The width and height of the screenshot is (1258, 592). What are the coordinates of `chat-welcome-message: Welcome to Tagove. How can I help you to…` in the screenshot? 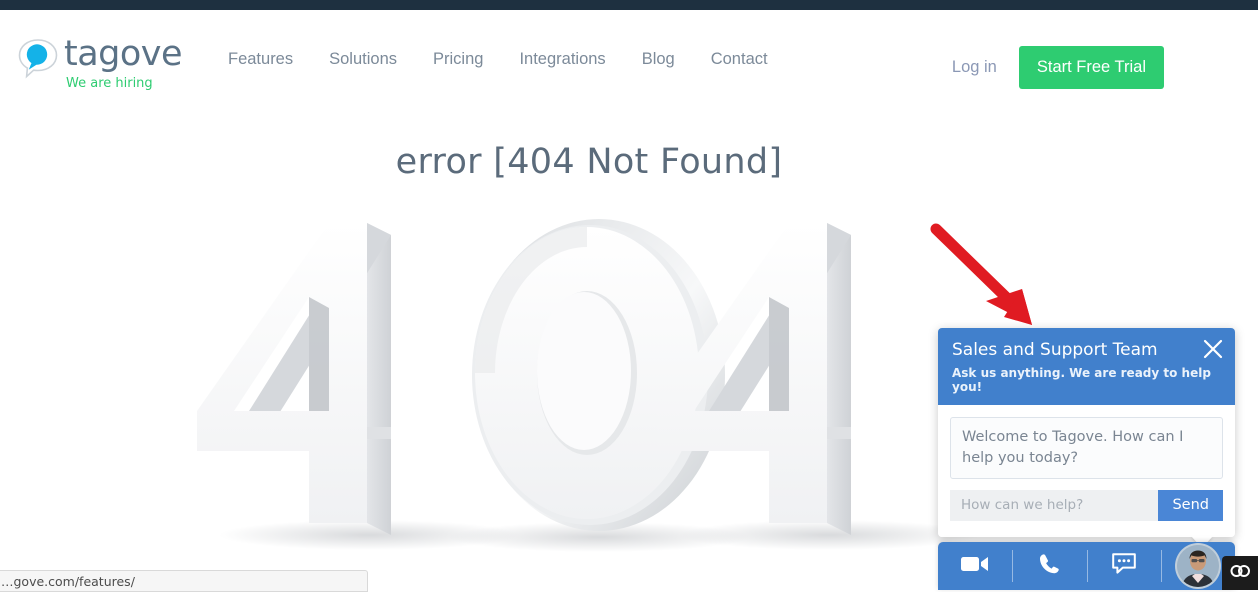 It's located at (1086, 448).